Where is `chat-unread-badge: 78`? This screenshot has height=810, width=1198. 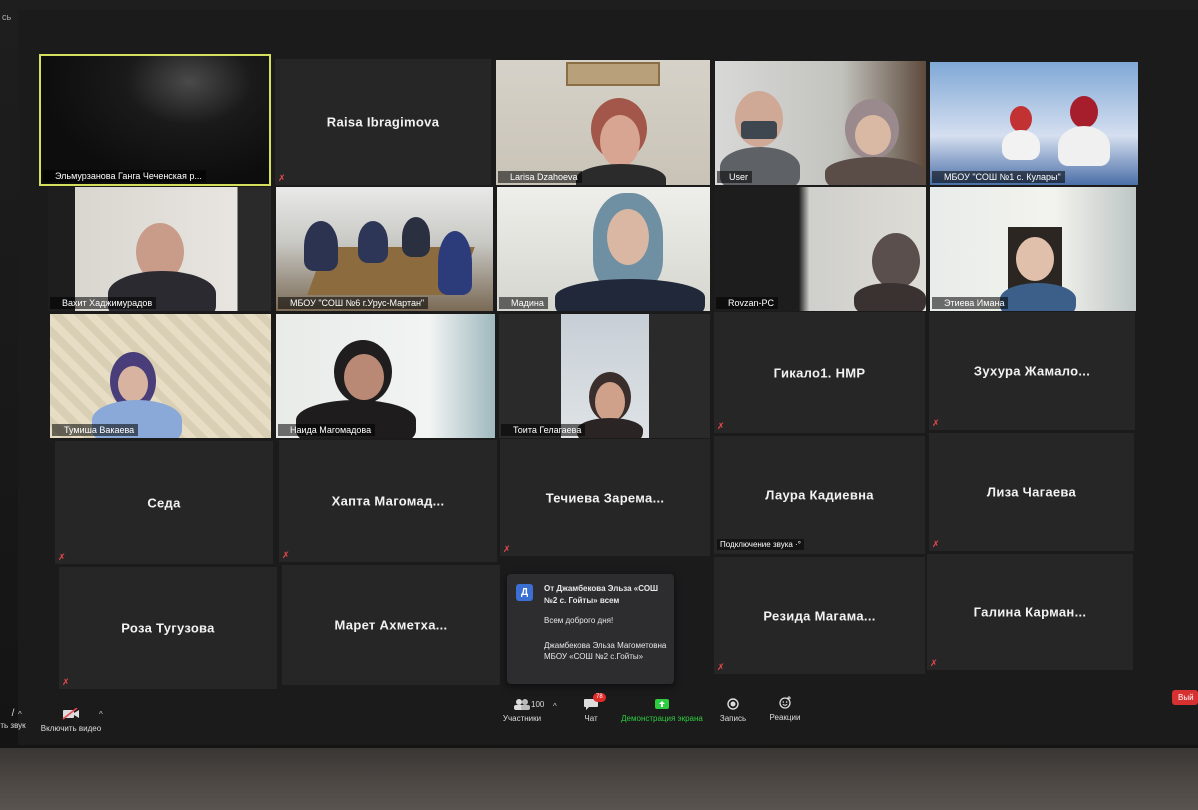
chat-unread-badge: 78 is located at coordinates (599, 697).